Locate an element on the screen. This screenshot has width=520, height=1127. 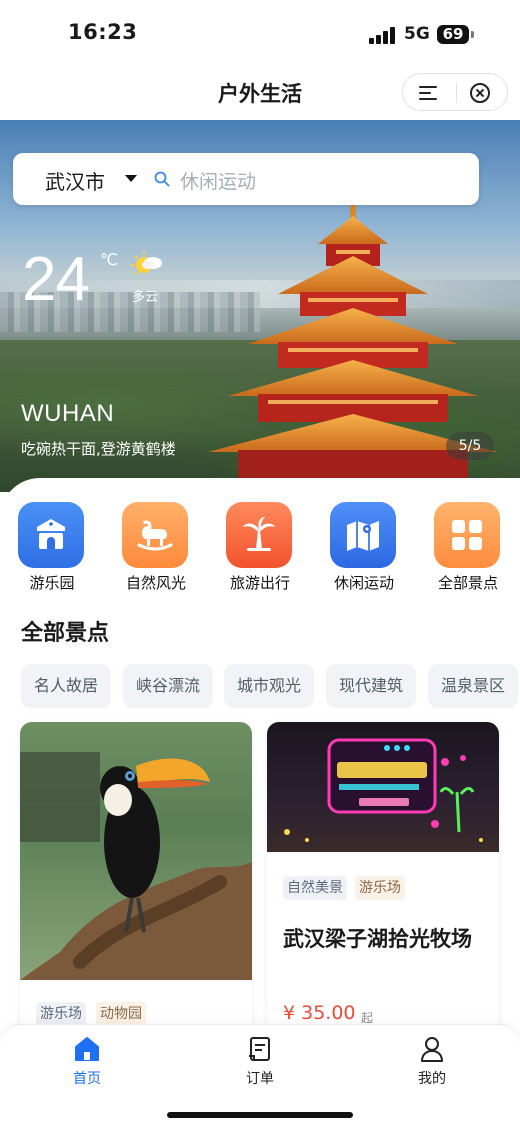
category-label: 自然风光 is located at coordinates (155, 583).